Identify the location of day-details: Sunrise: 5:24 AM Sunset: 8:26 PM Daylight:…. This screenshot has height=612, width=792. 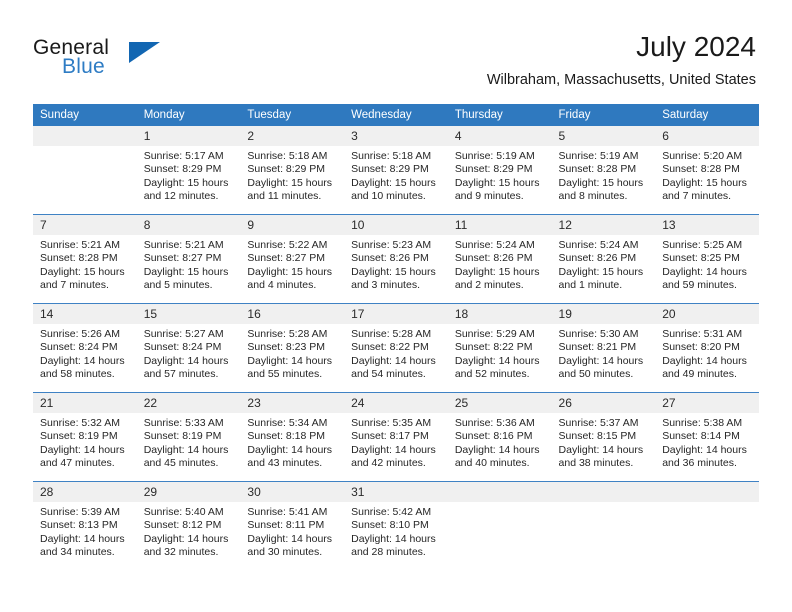
(604, 269).